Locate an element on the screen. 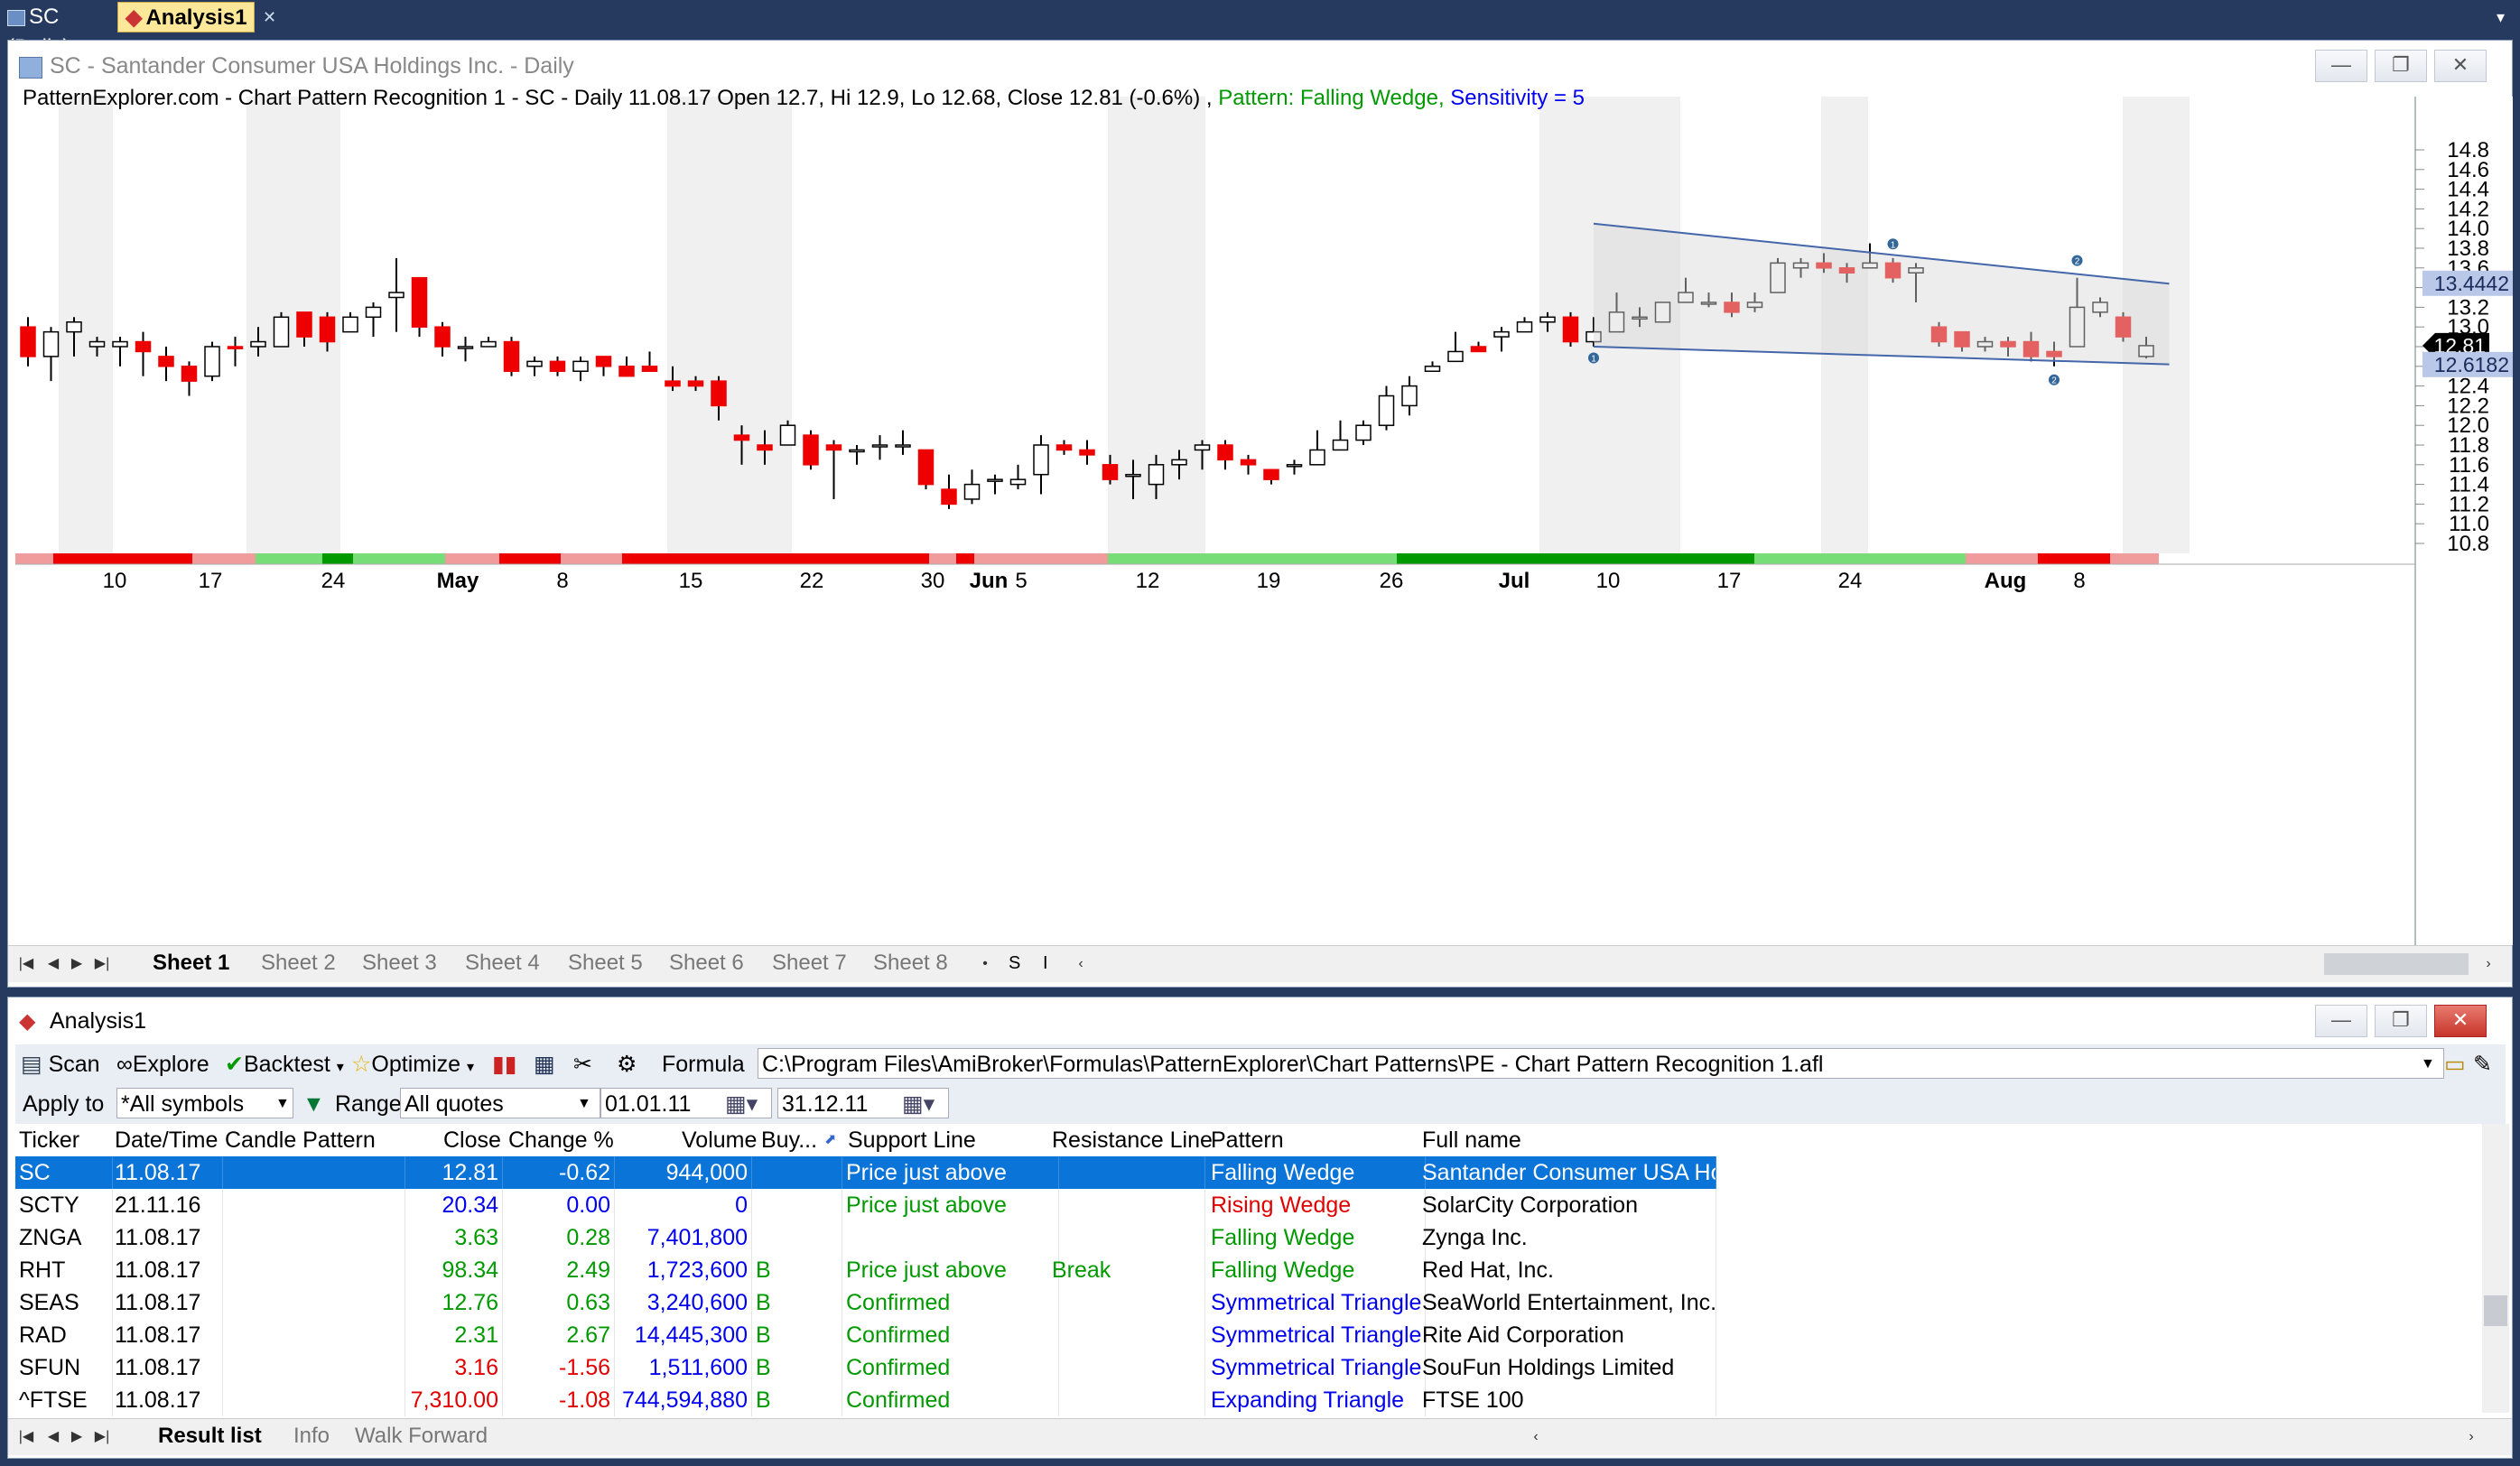  sheet-tab-8: Sheet 8 is located at coordinates (910, 964).